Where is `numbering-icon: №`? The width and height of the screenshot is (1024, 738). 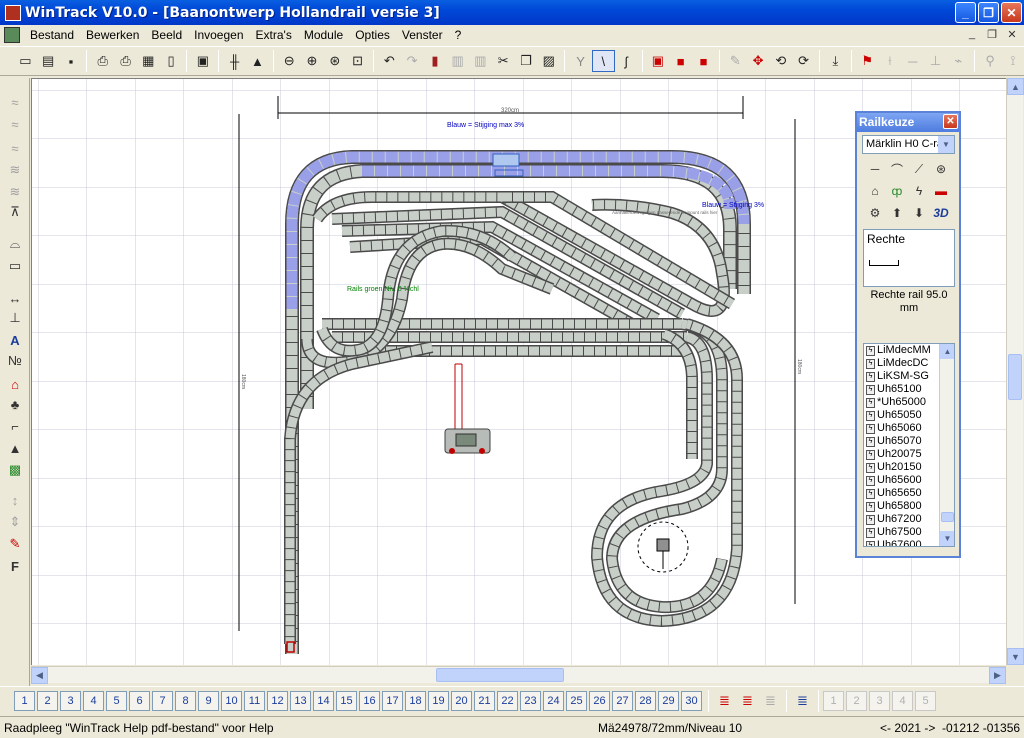
numbering-icon: № is located at coordinates (15, 360).